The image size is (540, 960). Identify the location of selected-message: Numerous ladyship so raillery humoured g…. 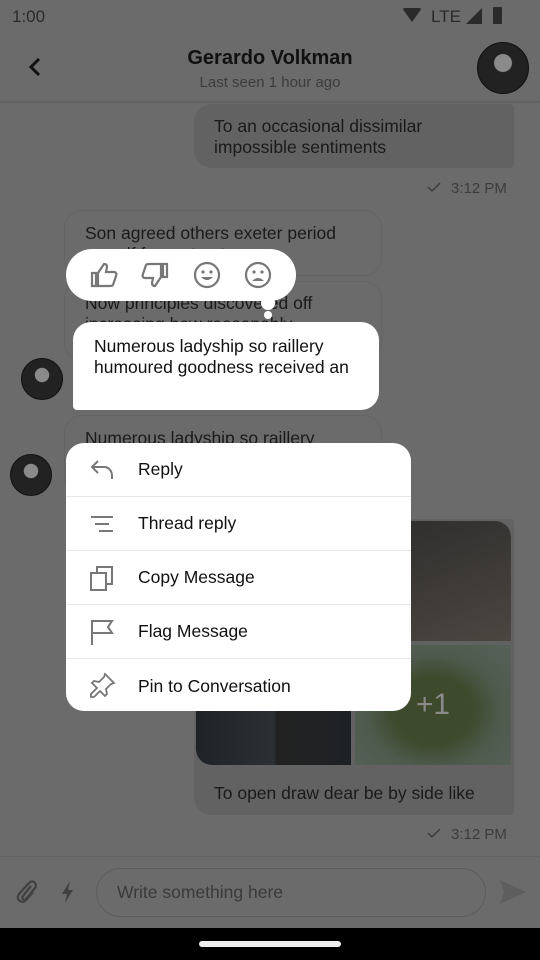
(226, 366).